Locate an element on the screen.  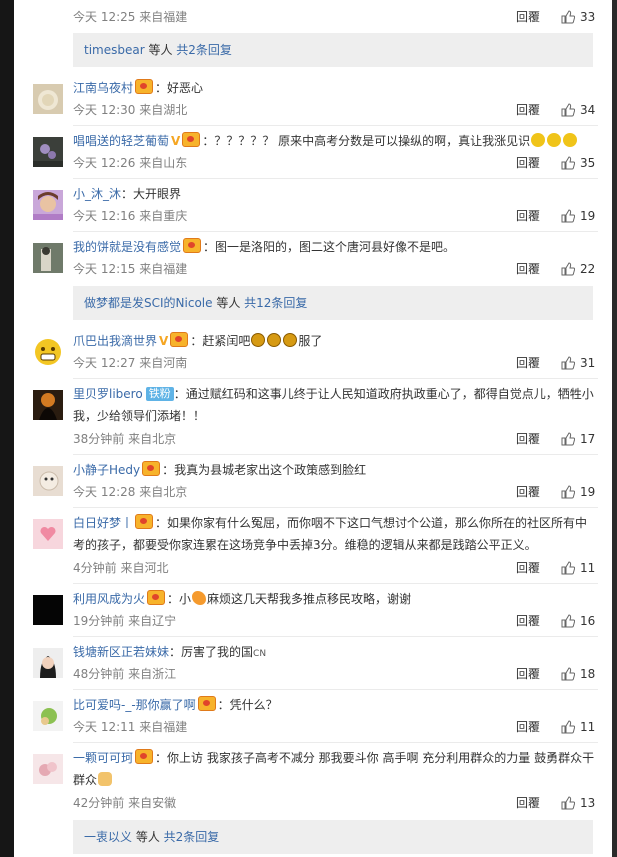
frown-emoji-icon is located at coordinates (290, 340).